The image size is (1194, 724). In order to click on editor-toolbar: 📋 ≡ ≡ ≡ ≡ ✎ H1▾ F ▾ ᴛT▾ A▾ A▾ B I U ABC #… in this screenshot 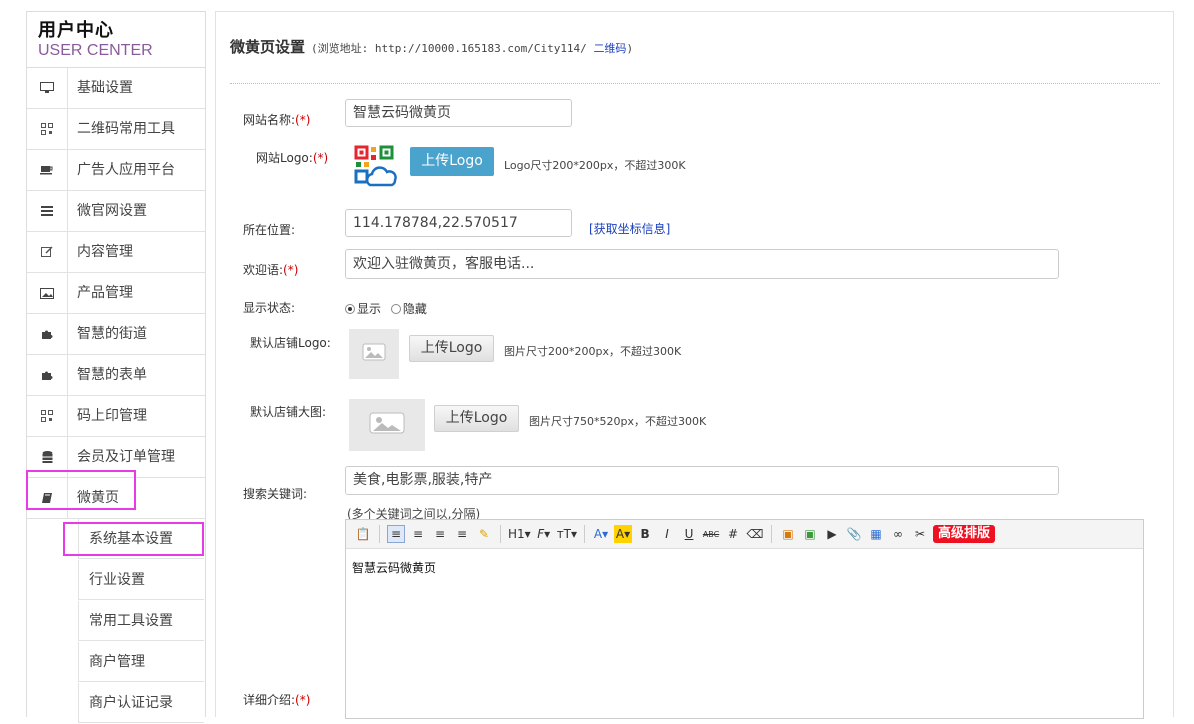, I will do `click(744, 534)`.